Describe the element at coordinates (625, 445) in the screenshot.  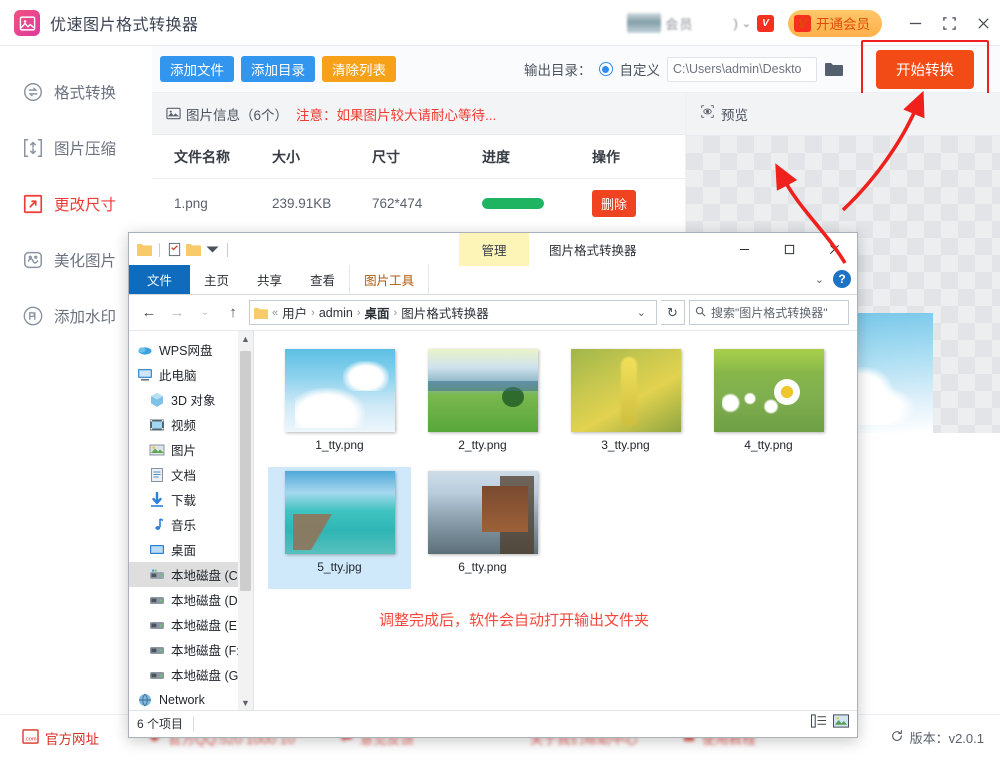
I see `file-name-label: 3_tty.png` at that location.